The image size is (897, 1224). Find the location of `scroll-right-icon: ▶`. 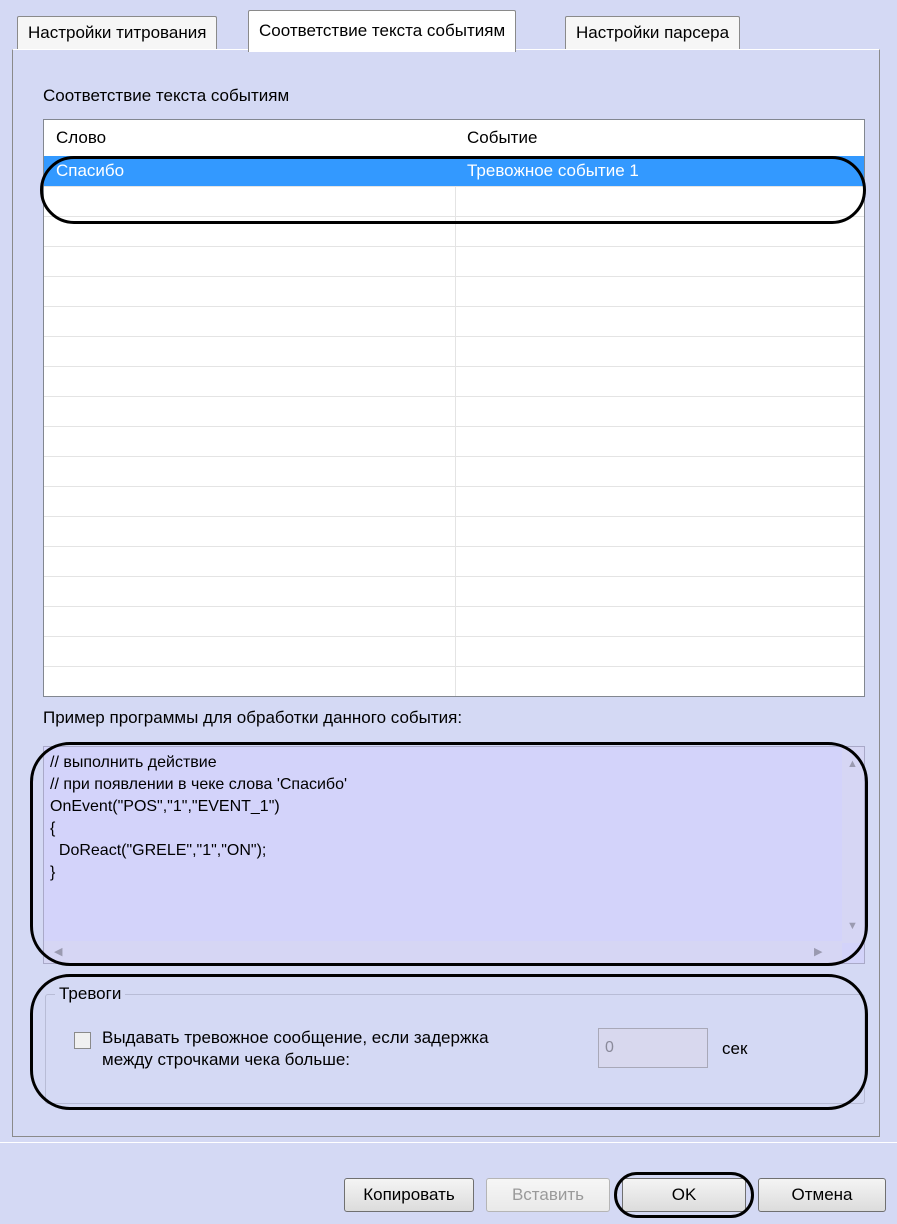

scroll-right-icon: ▶ is located at coordinates (818, 952).